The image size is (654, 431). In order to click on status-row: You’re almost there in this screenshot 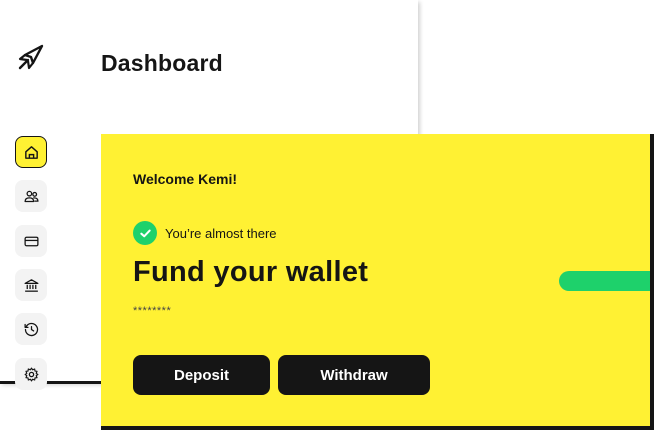, I will do `click(205, 233)`.